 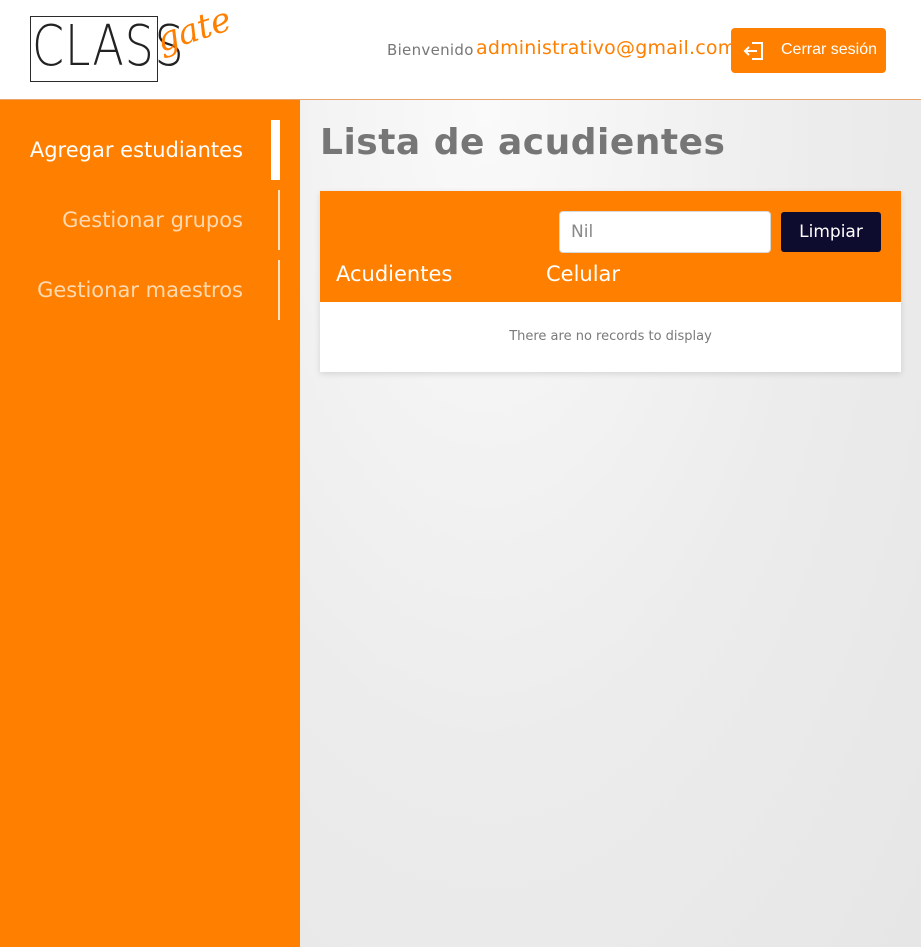 I want to click on logout-button: Cerrar sesión, so click(x=808, y=50).